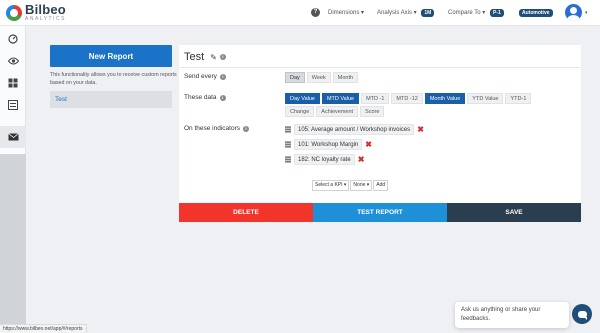  Describe the element at coordinates (13, 243) in the screenshot. I see `sidebar-lower-area` at that location.